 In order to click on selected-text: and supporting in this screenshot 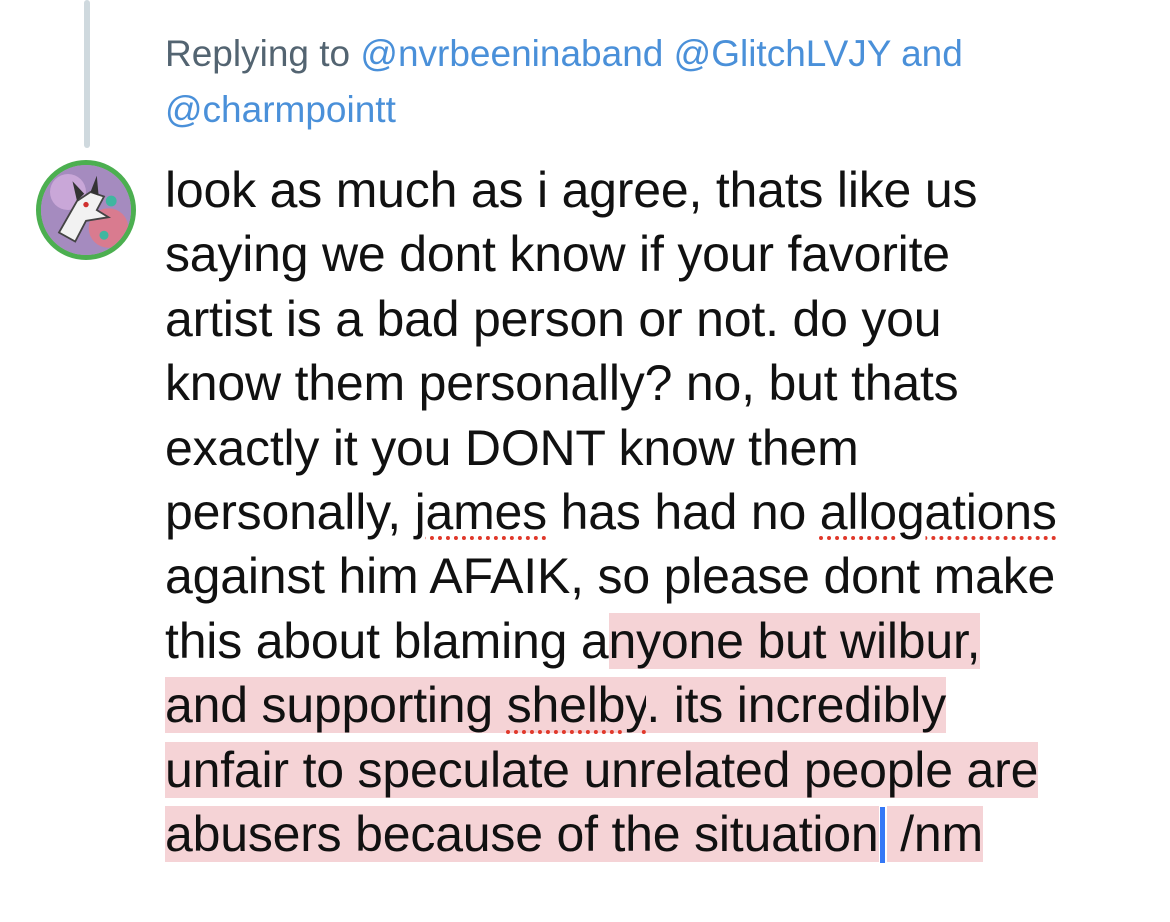, I will do `click(336, 705)`.